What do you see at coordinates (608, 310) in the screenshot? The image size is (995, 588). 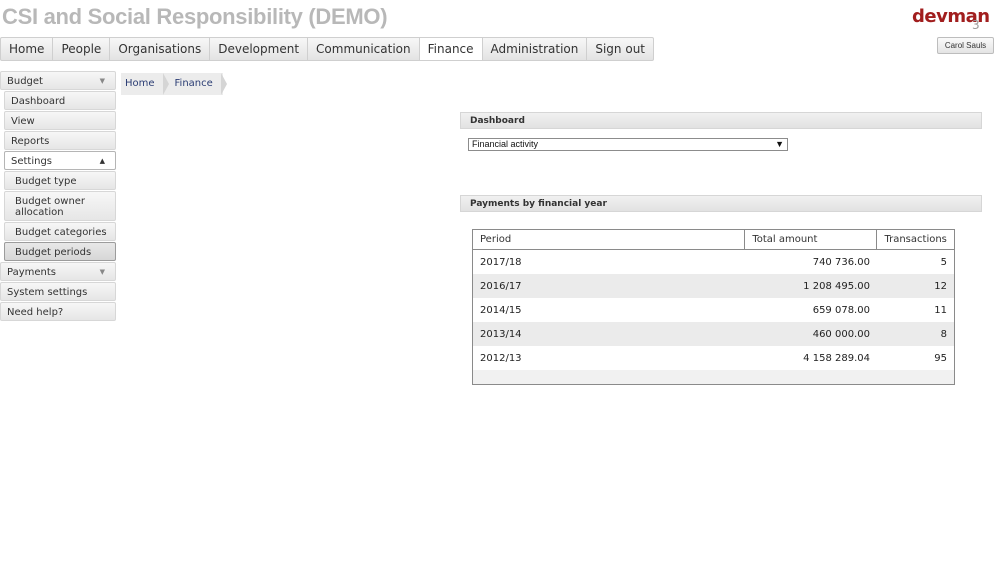 I see `cell-period: 2014/15` at bounding box center [608, 310].